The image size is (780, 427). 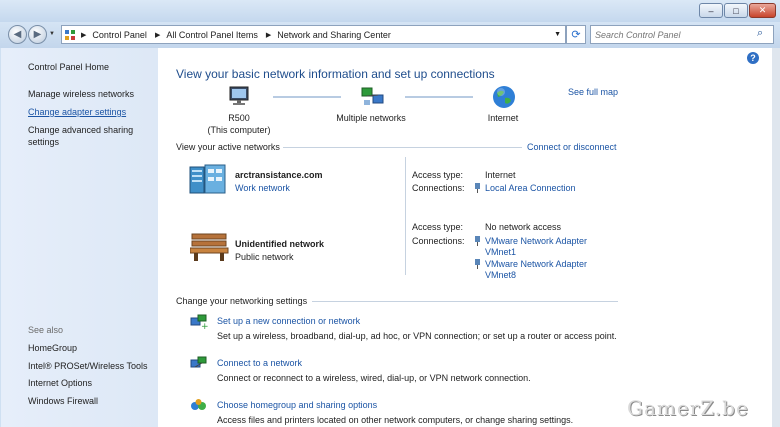 What do you see at coordinates (390, 11) in the screenshot?
I see `title-bar: – □ ✕` at bounding box center [390, 11].